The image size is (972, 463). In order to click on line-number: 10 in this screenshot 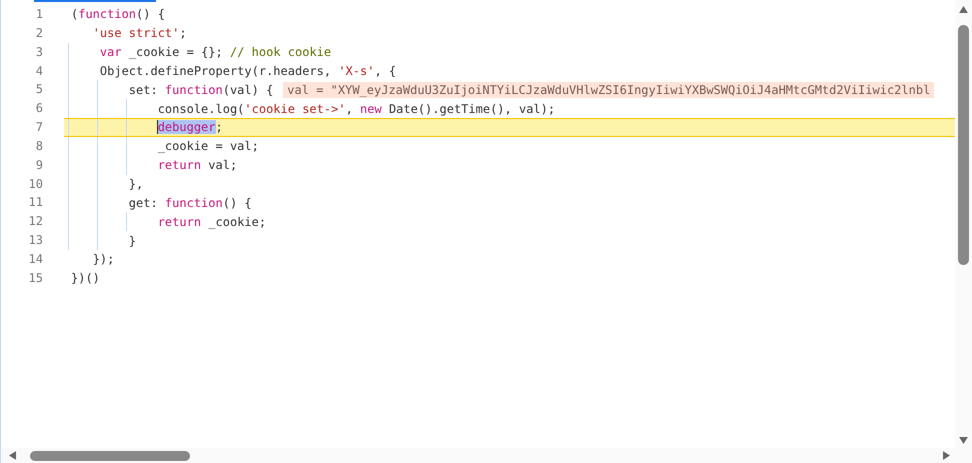, I will do `click(35, 184)`.